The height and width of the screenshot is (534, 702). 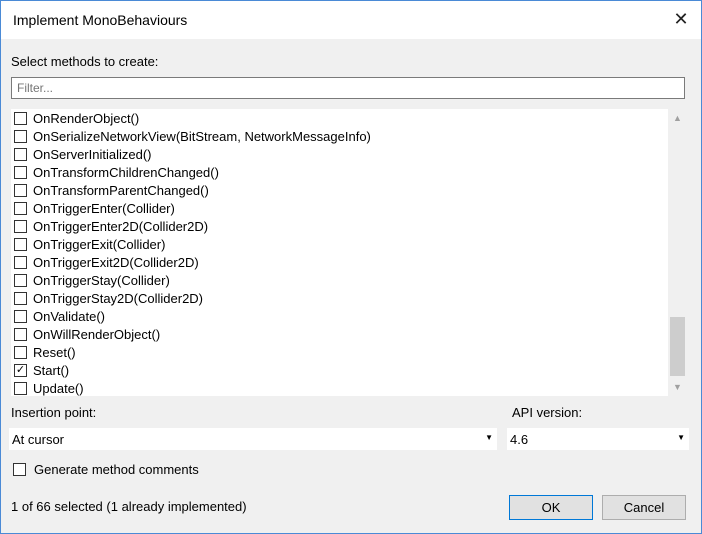 What do you see at coordinates (253, 439) in the screenshot?
I see `insertion-point-select: At cursor ▼` at bounding box center [253, 439].